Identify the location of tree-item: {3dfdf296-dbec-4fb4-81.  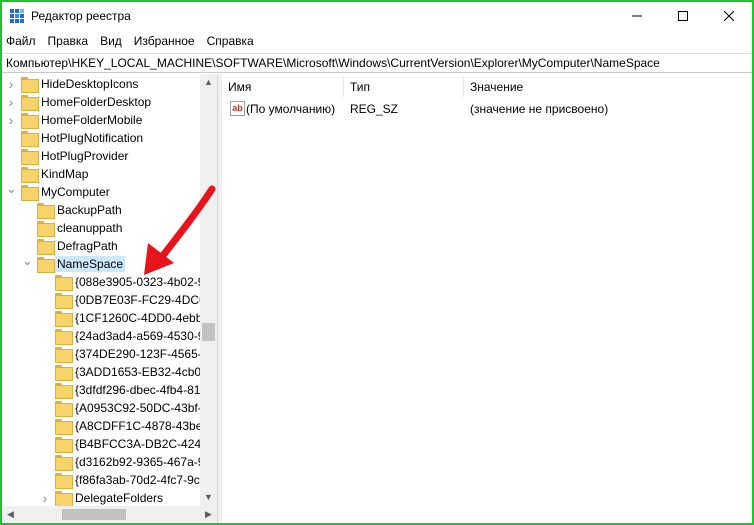
(102, 390).